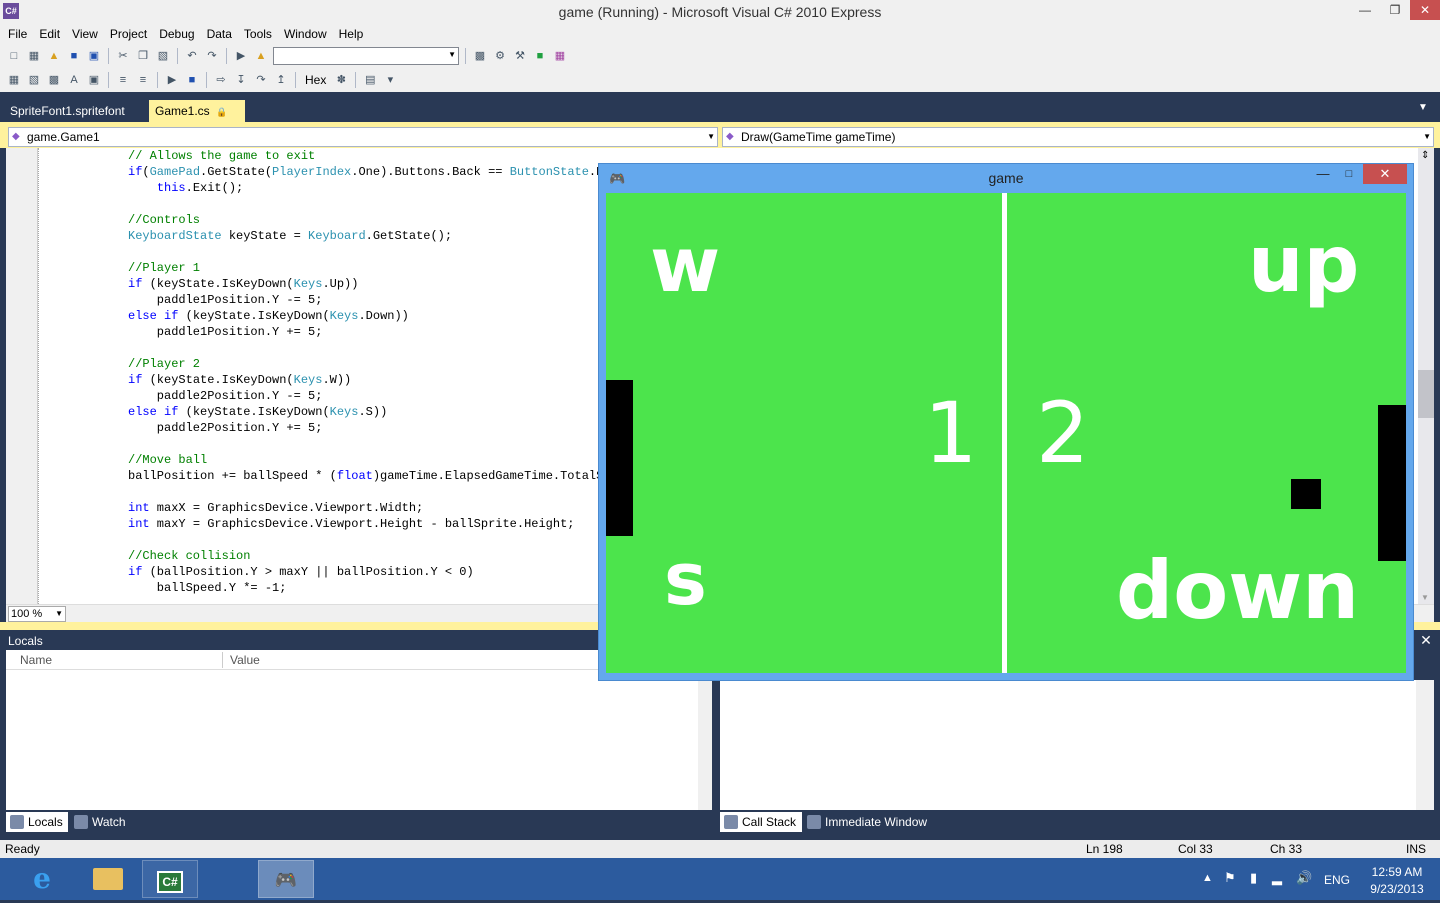 The width and height of the screenshot is (1440, 903). I want to click on file-explorer-icon, so click(108, 879).